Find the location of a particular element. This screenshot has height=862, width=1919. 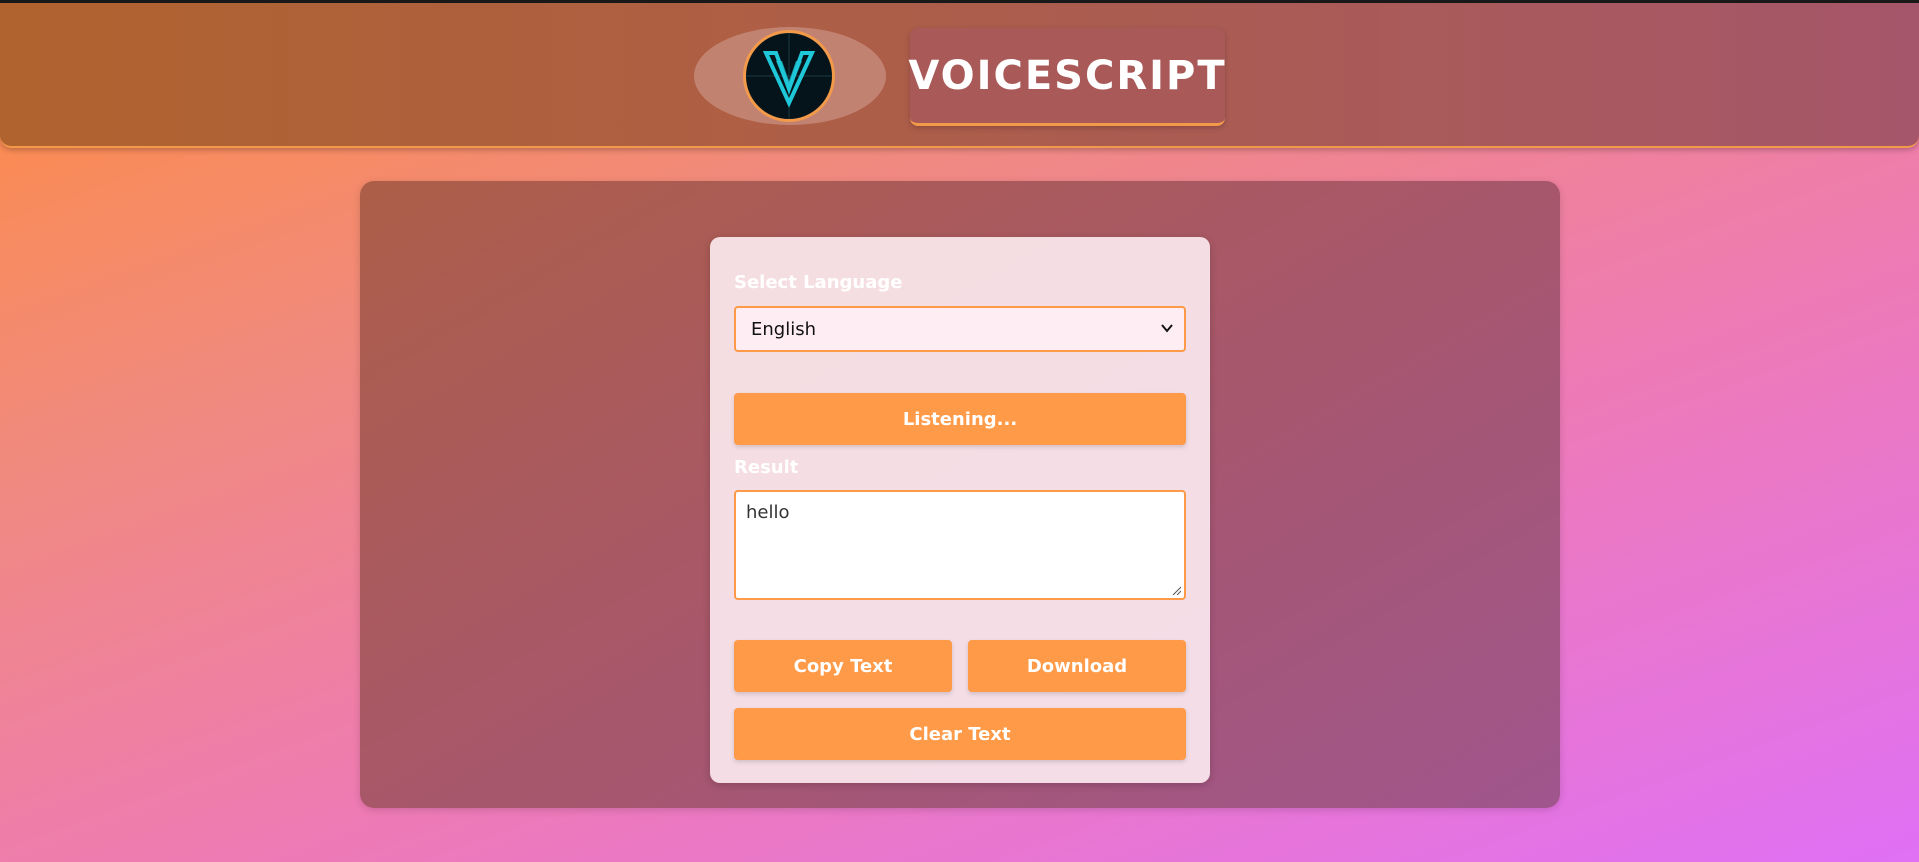

app-title: VOICESCRIPT is located at coordinates (1067, 75).